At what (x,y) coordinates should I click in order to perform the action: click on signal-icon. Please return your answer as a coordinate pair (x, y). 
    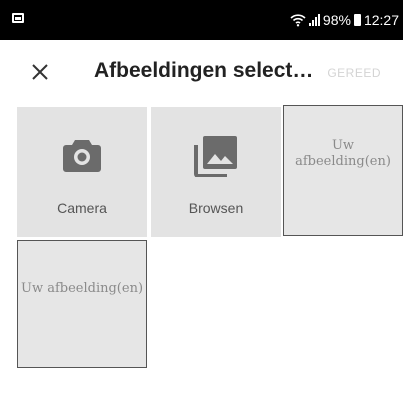
    Looking at the image, I should click on (314, 20).